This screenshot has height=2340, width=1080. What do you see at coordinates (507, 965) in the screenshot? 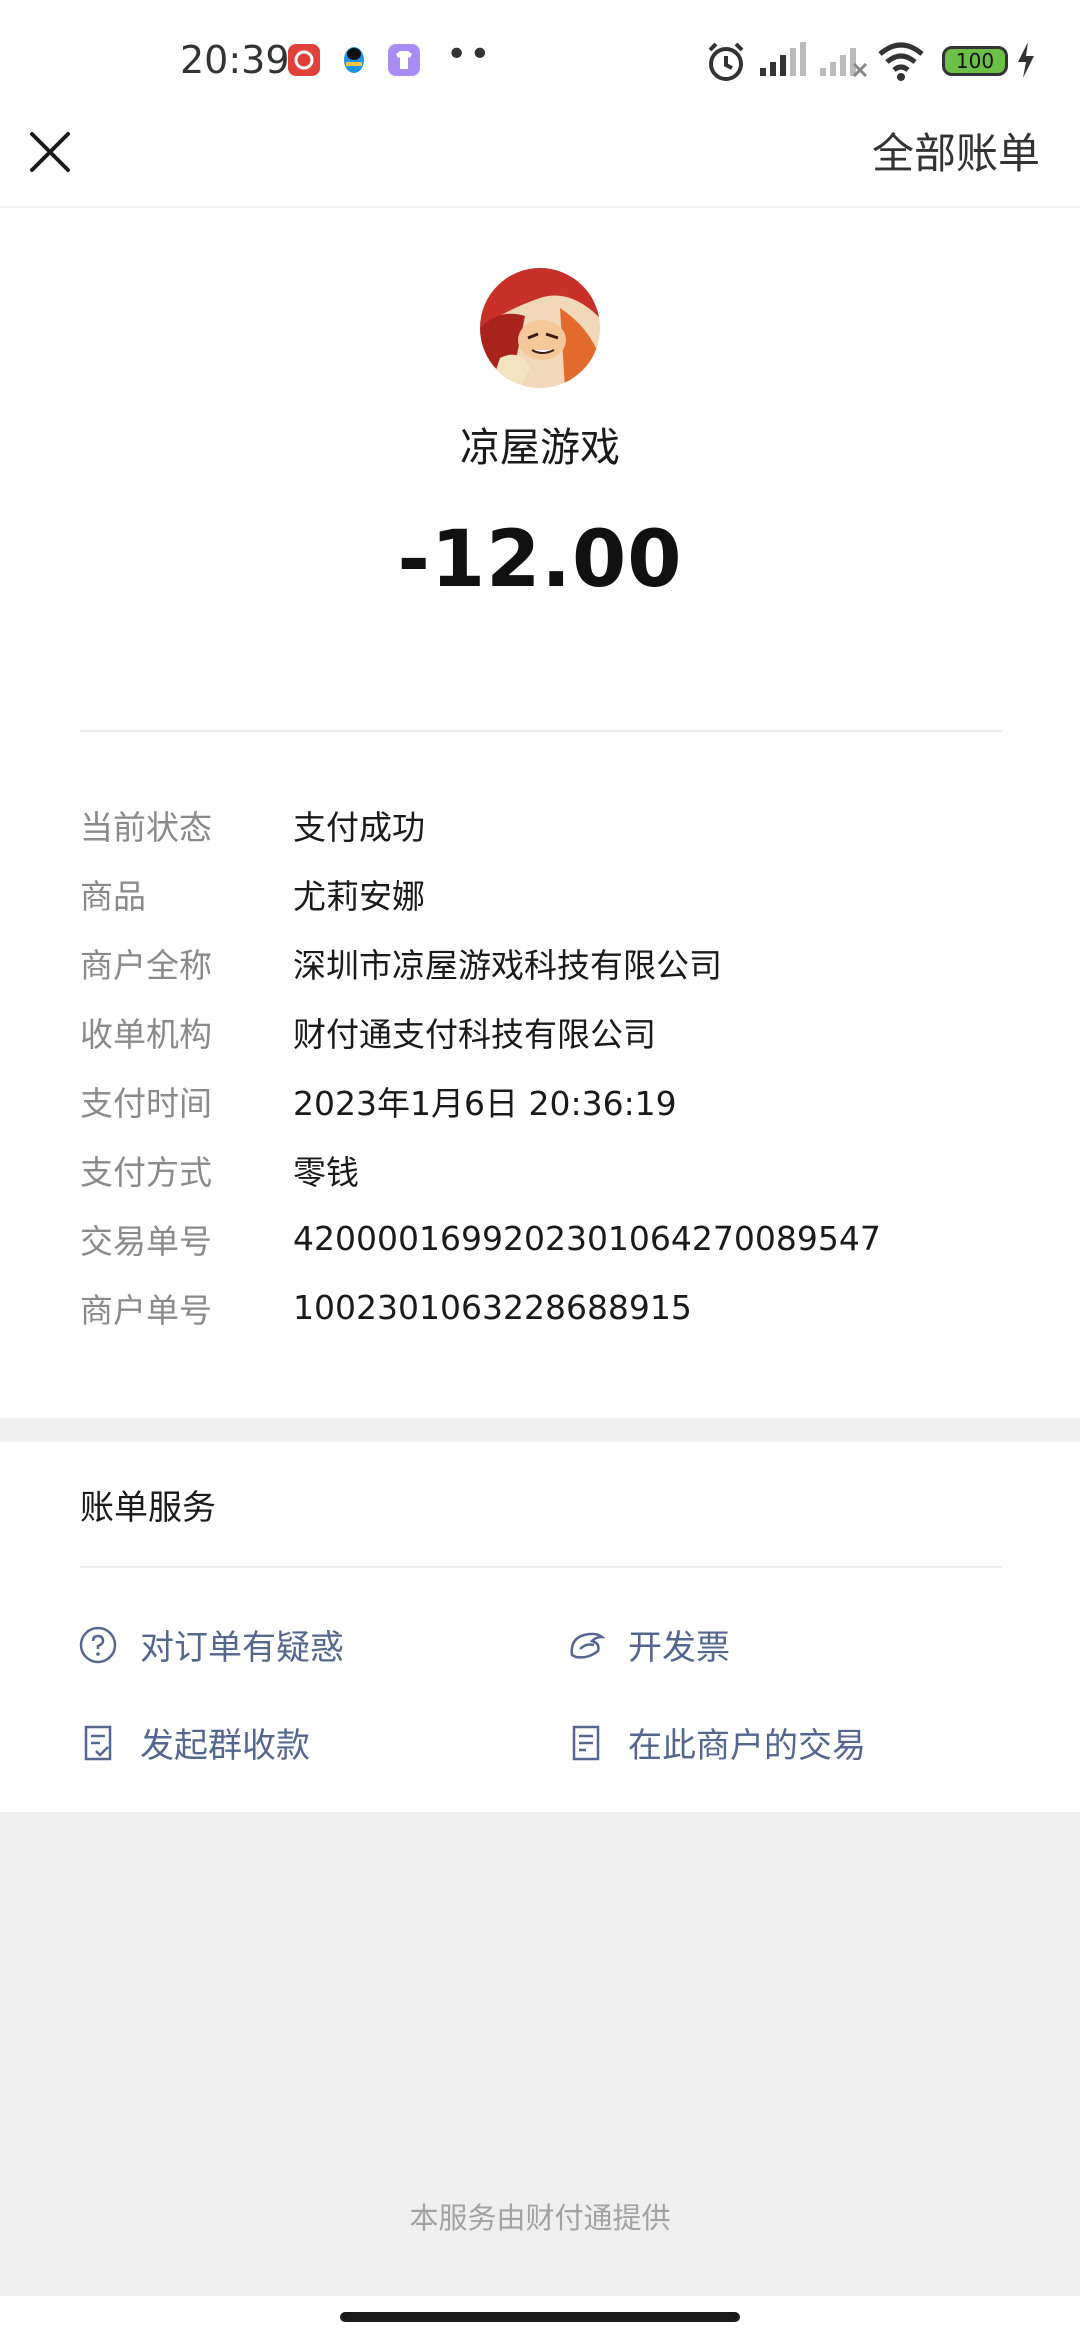
I see `detail-value: 深圳市凉屋游戏科技有限公司` at bounding box center [507, 965].